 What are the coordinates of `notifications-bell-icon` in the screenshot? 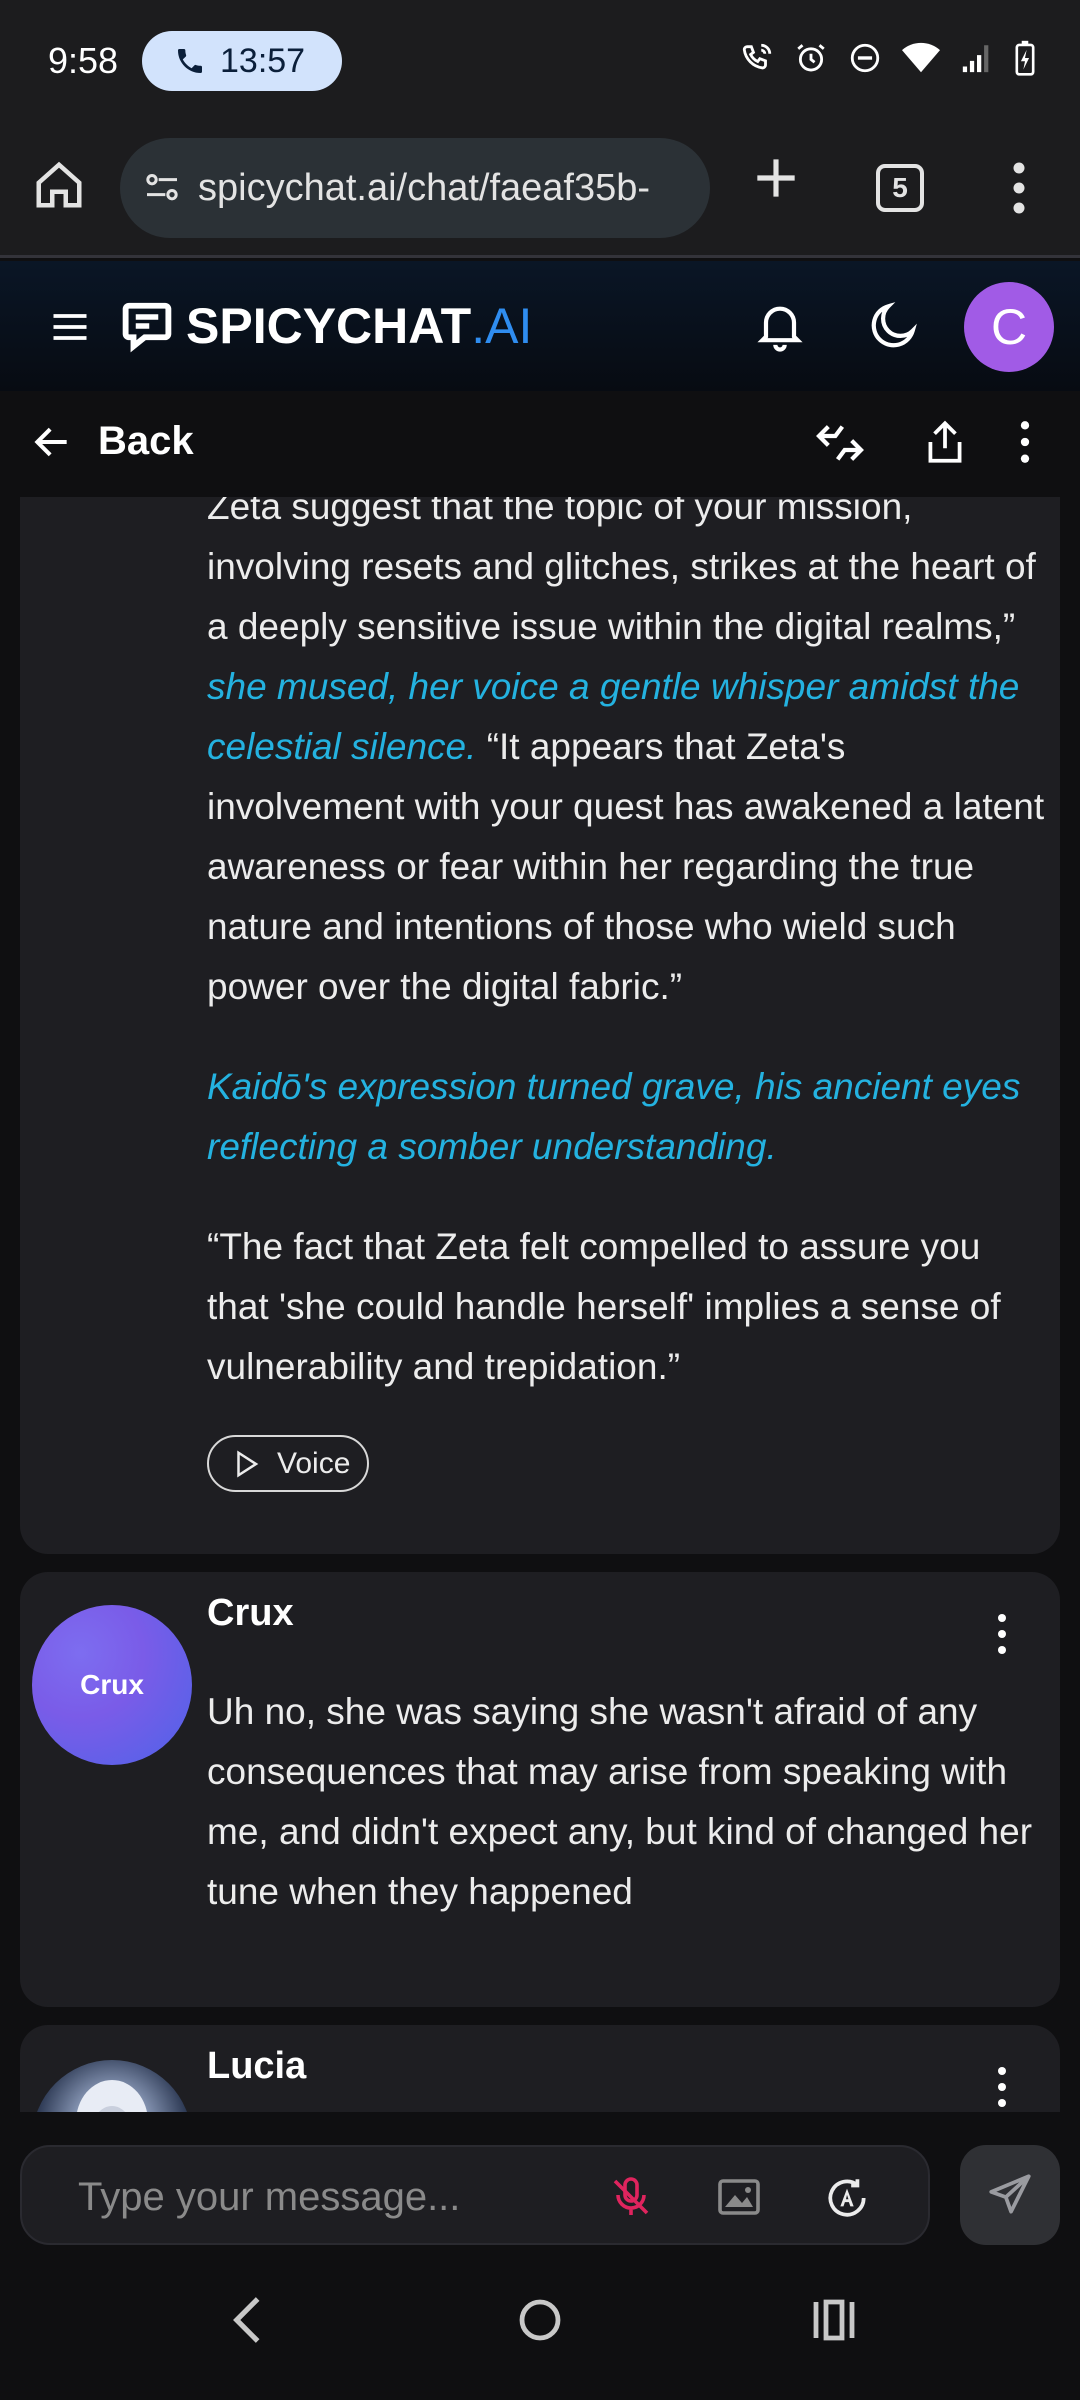 It's located at (780, 325).